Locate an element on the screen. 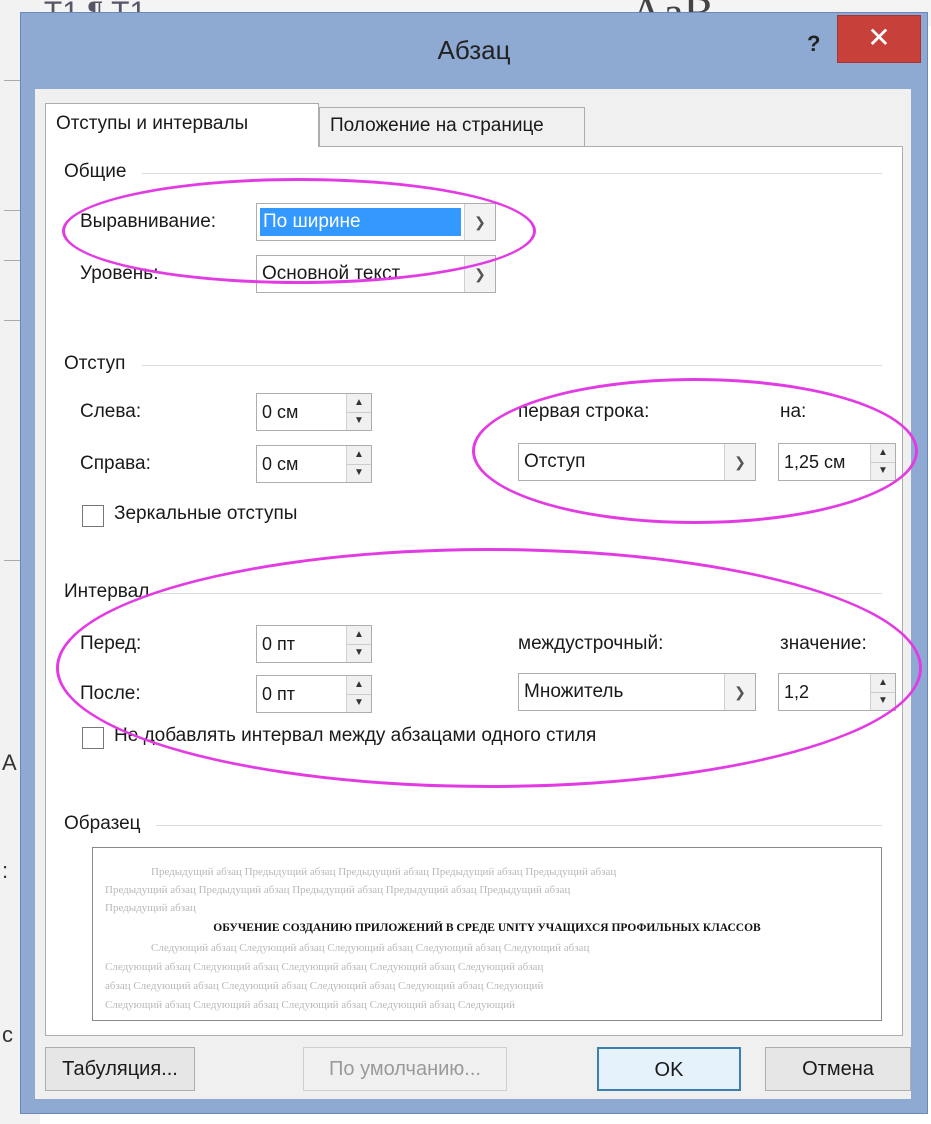  group-heading-indentation: Отступ is located at coordinates (95, 363).